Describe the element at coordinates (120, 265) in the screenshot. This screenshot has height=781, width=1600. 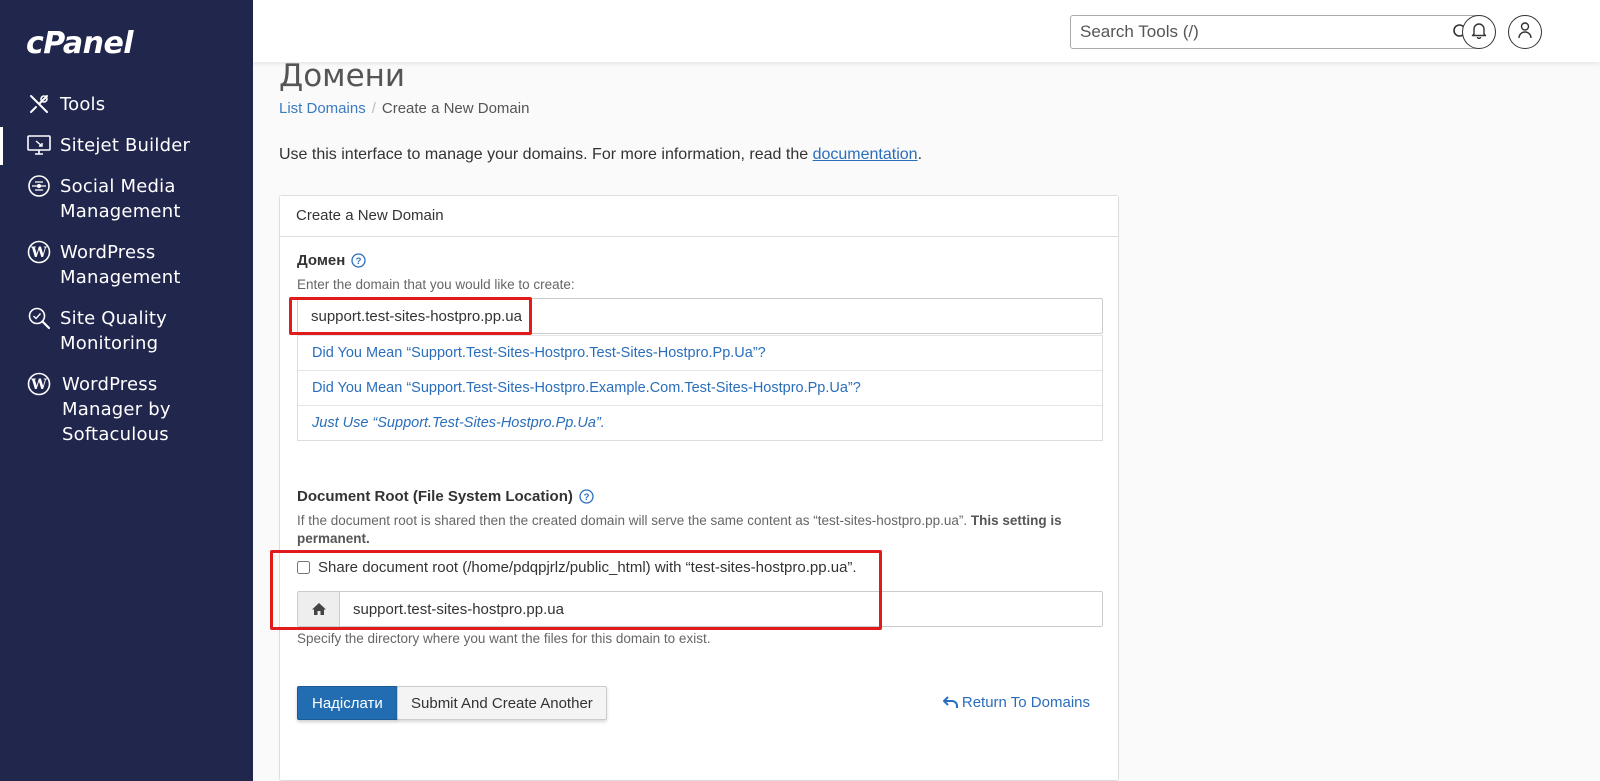
I see `sidebar-item-label: WordPress Management` at that location.